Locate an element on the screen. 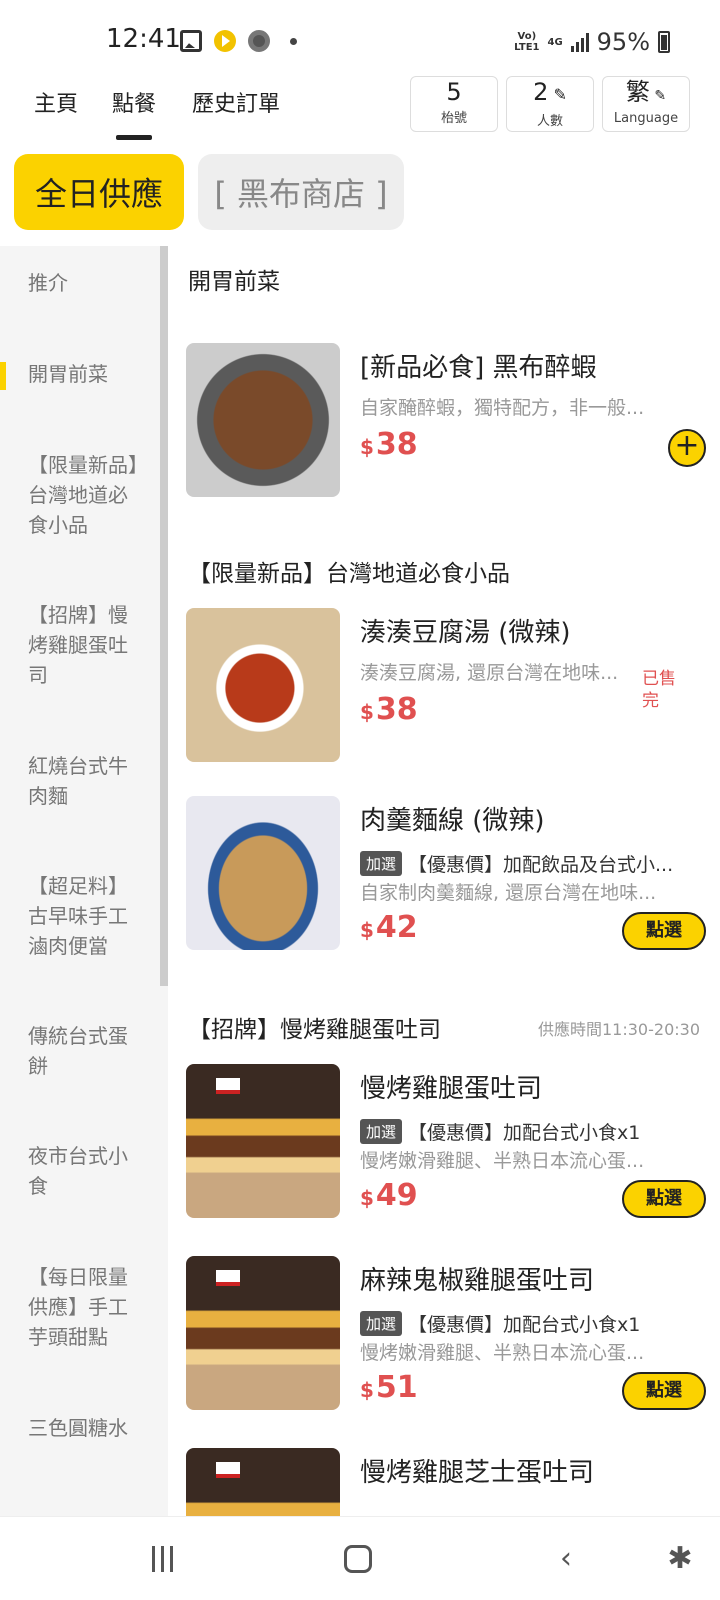  tab-home: 主頁 is located at coordinates (56, 102).